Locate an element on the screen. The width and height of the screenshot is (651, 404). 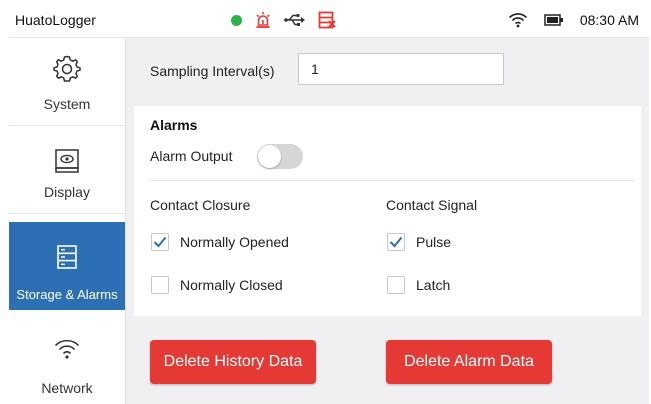
contact-signal-title: Contact Signal is located at coordinates (432, 205).